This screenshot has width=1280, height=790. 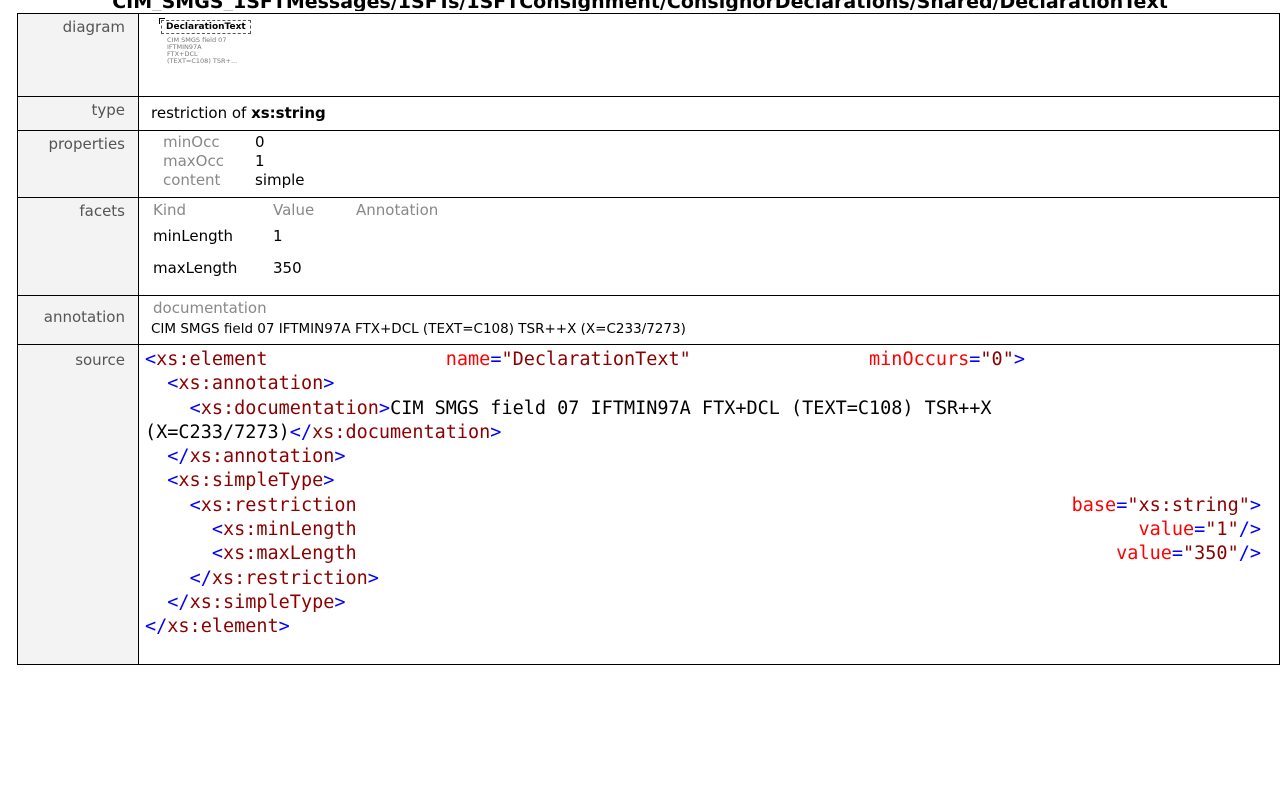 I want to click on properties-cell: minOcc 0 maxOcc 1 content simple, so click(x=709, y=164).